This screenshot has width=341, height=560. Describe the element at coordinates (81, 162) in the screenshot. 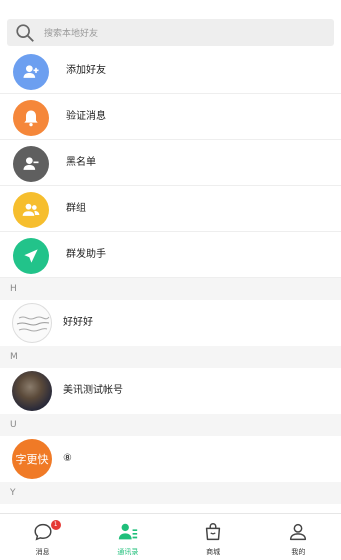

I see `blacklist-label: 黑名单` at that location.